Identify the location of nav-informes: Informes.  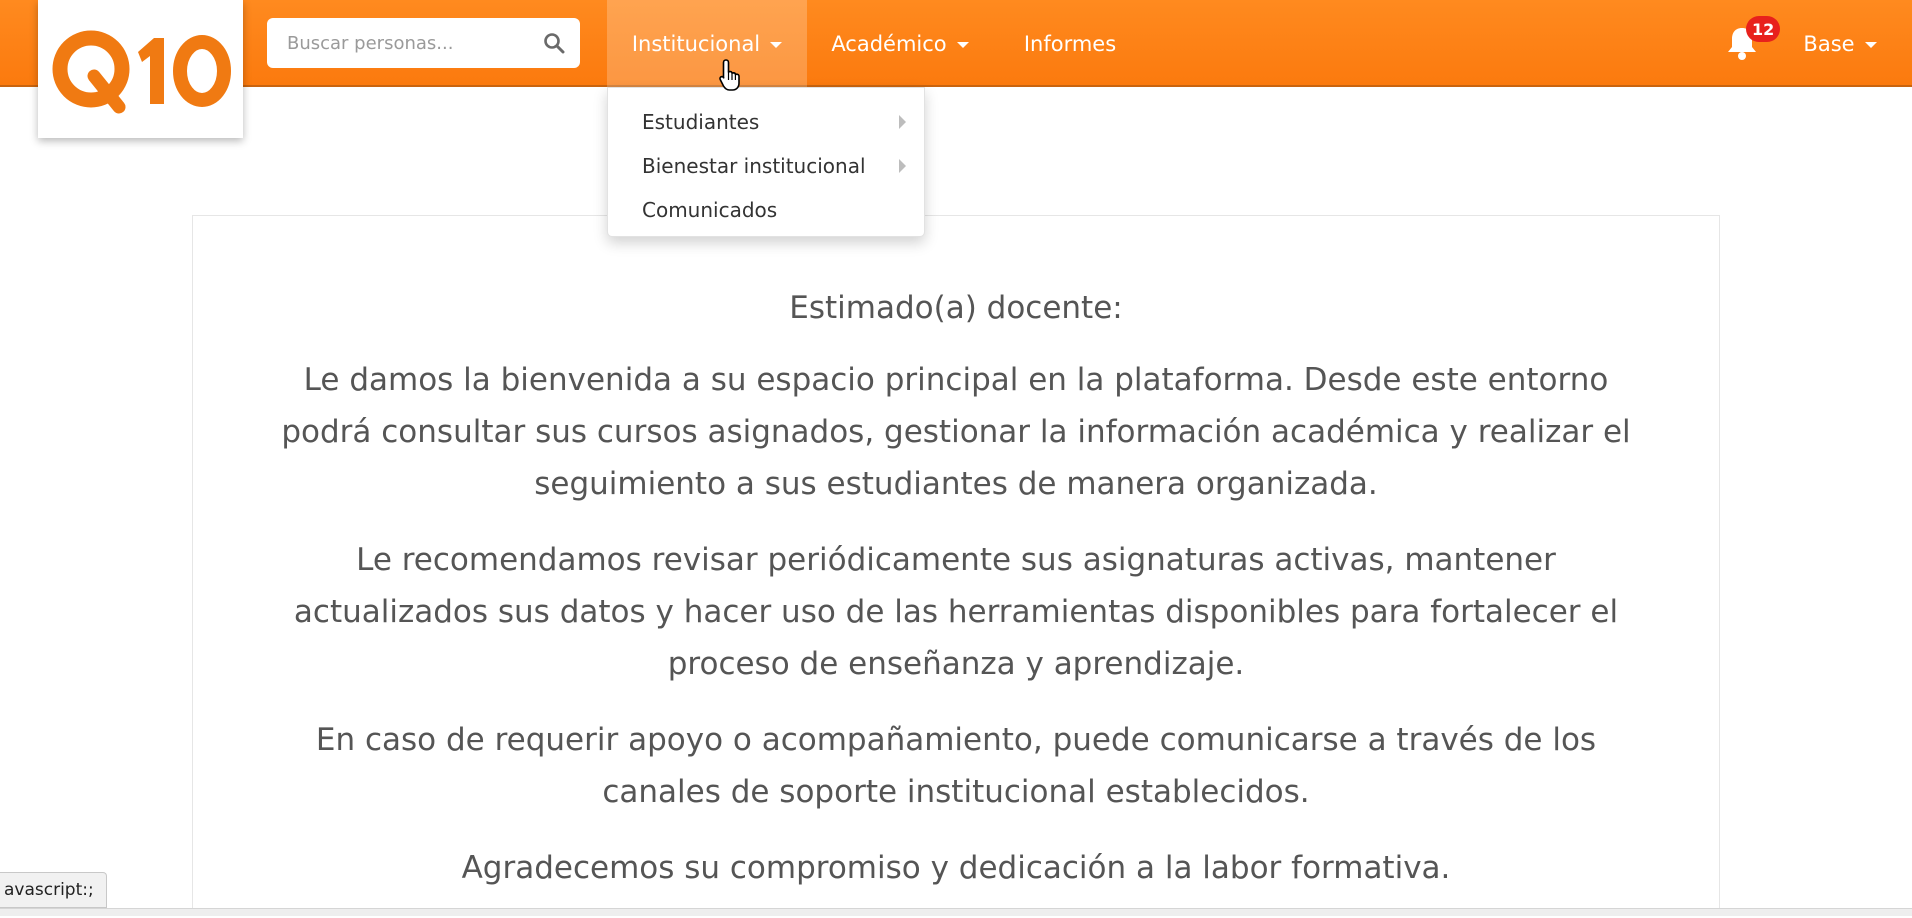
(1070, 43).